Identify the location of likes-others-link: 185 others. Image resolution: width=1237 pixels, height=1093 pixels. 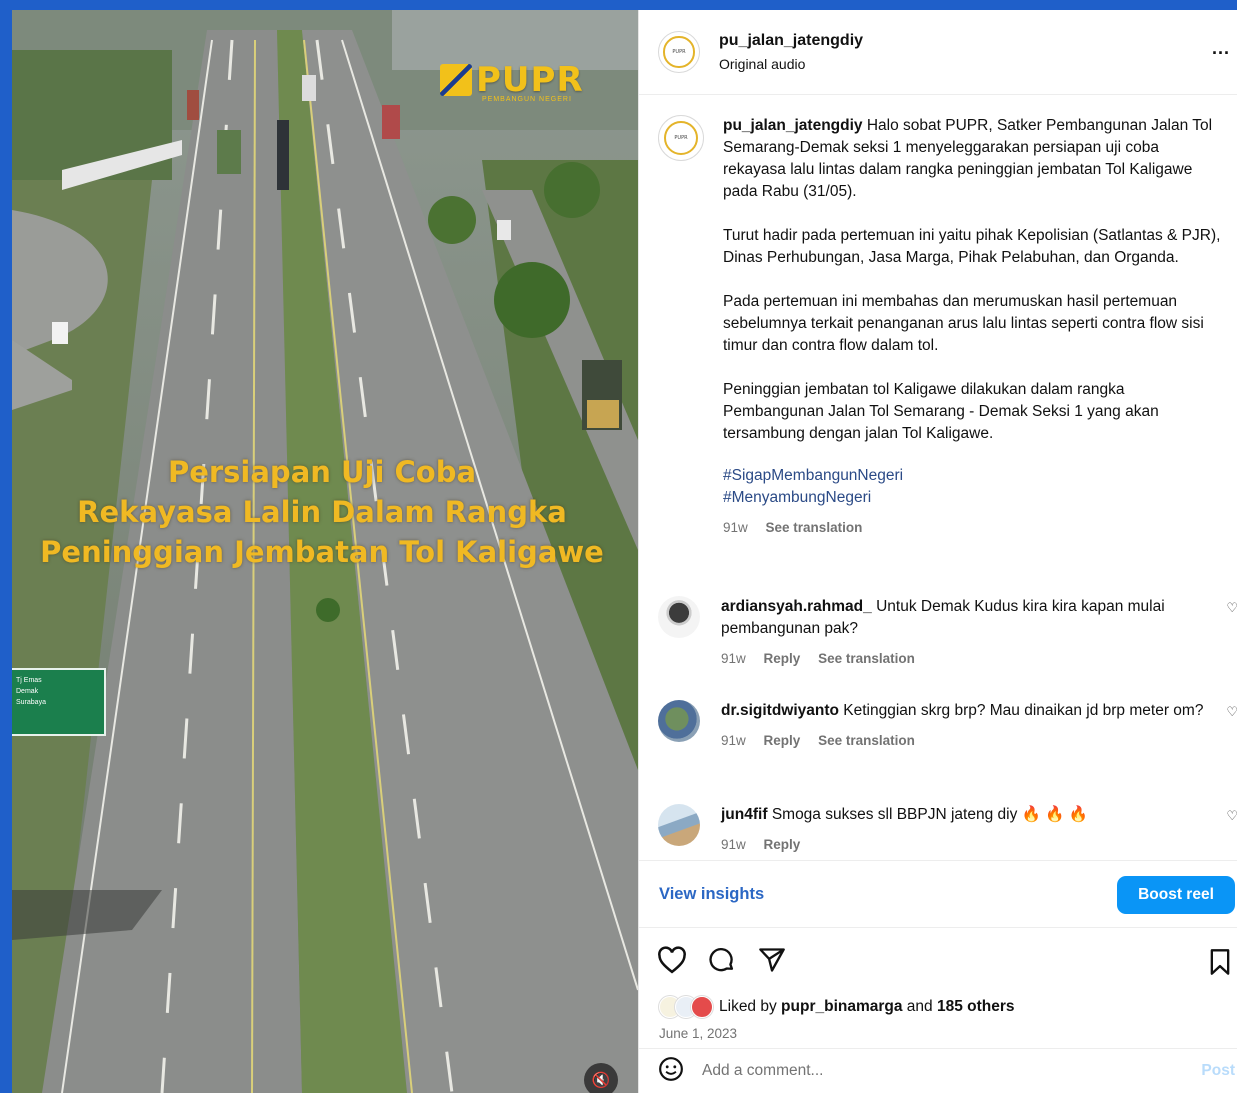
(976, 1007).